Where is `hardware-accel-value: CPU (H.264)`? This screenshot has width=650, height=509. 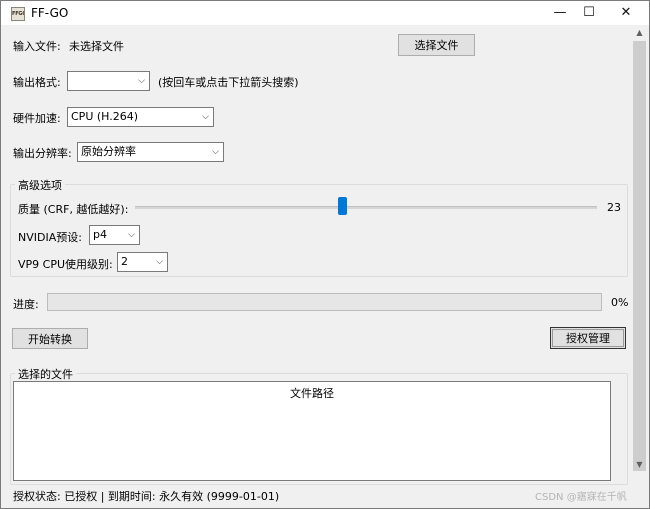 hardware-accel-value: CPU (H.264) is located at coordinates (105, 116).